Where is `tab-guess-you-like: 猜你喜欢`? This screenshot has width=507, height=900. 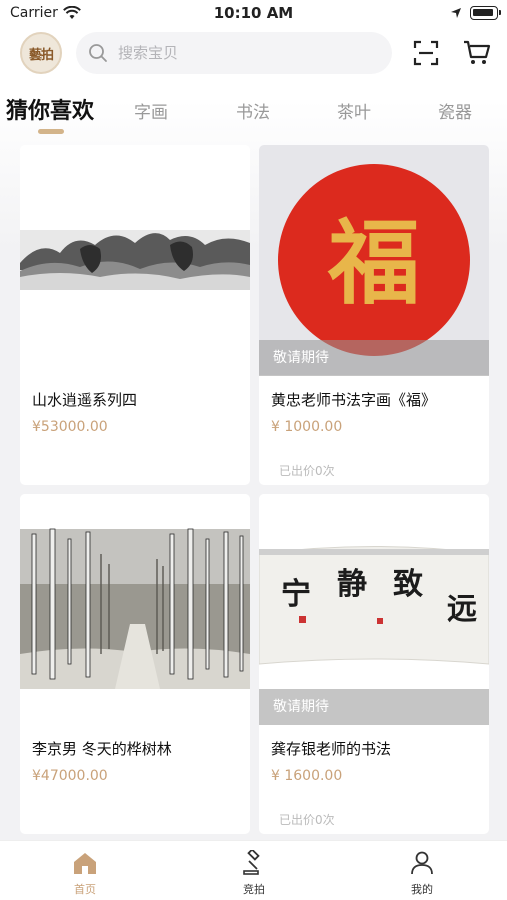
tab-guess-you-like: 猜你喜欢 is located at coordinates (50, 109).